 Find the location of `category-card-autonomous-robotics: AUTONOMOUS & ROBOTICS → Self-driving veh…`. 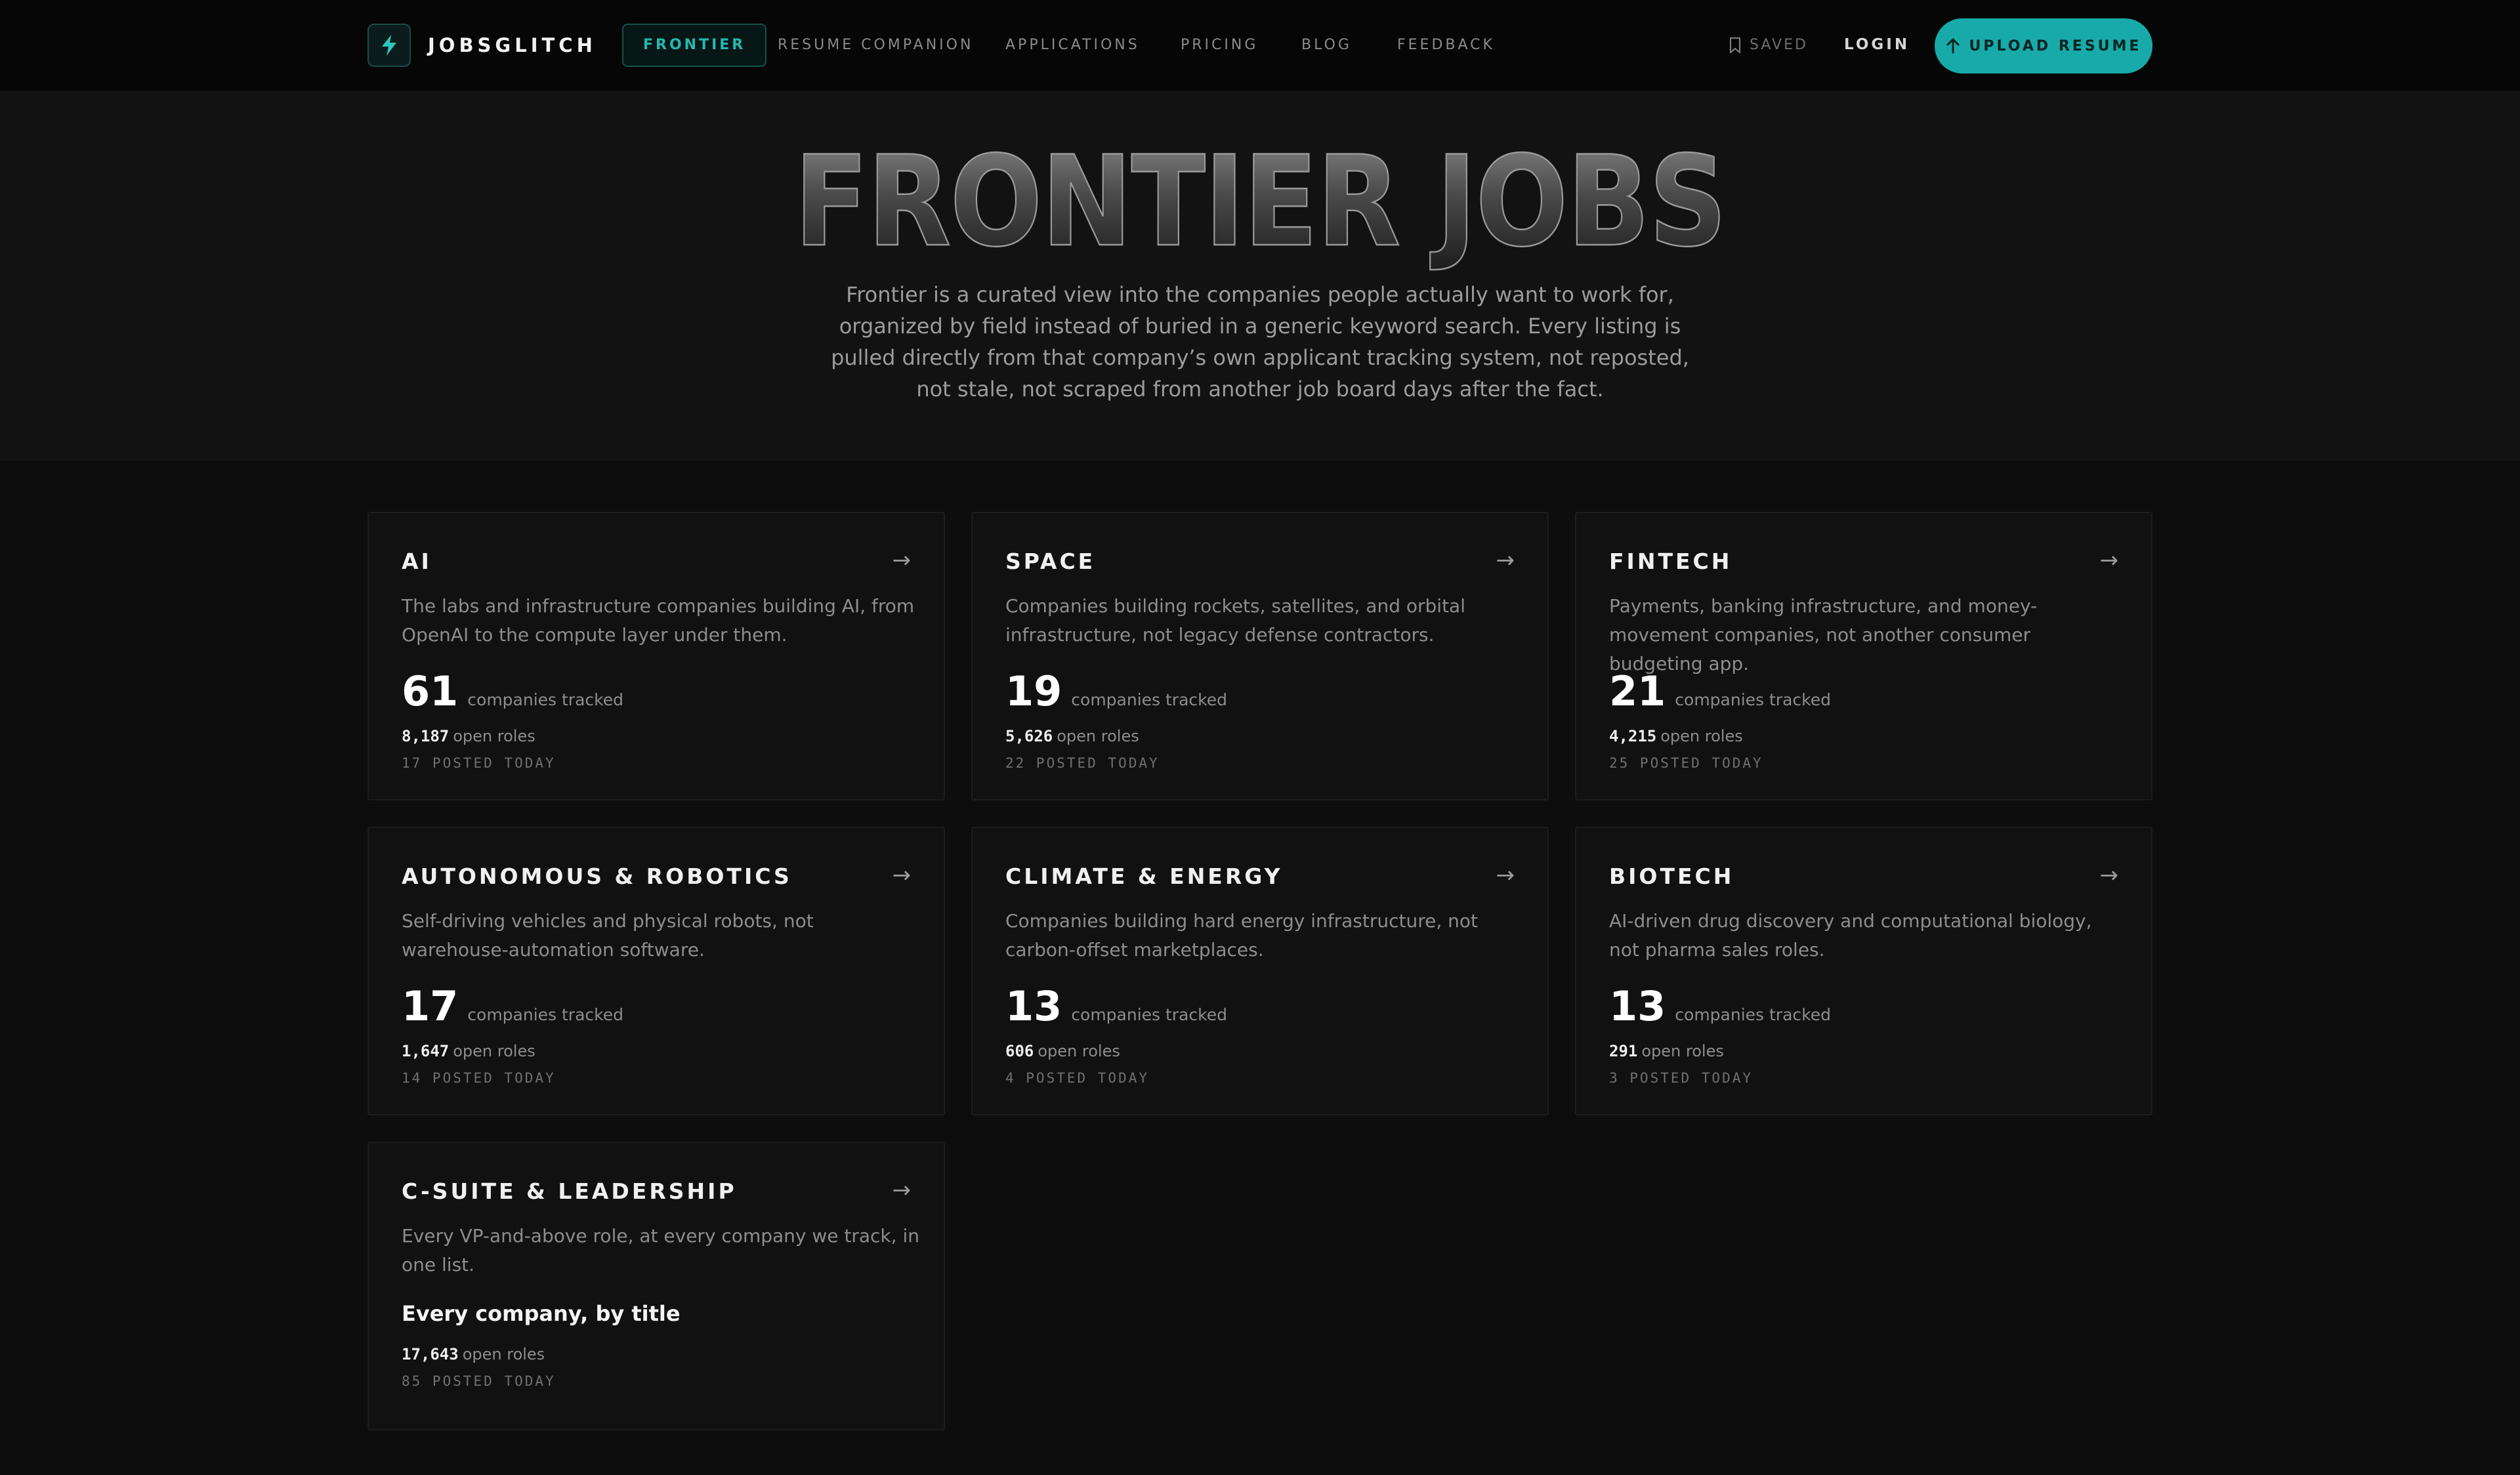

category-card-autonomous-robotics: AUTONOMOUS & ROBOTICS → Self-driving veh… is located at coordinates (656, 971).